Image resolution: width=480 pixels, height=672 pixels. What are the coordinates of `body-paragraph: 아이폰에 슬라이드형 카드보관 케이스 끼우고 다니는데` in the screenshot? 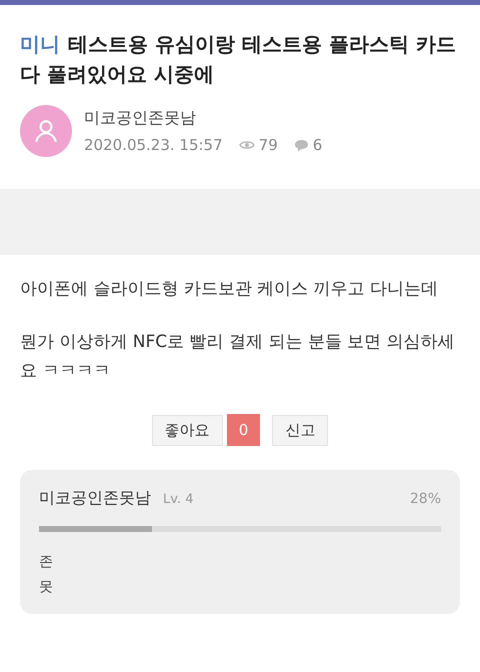 It's located at (230, 289).